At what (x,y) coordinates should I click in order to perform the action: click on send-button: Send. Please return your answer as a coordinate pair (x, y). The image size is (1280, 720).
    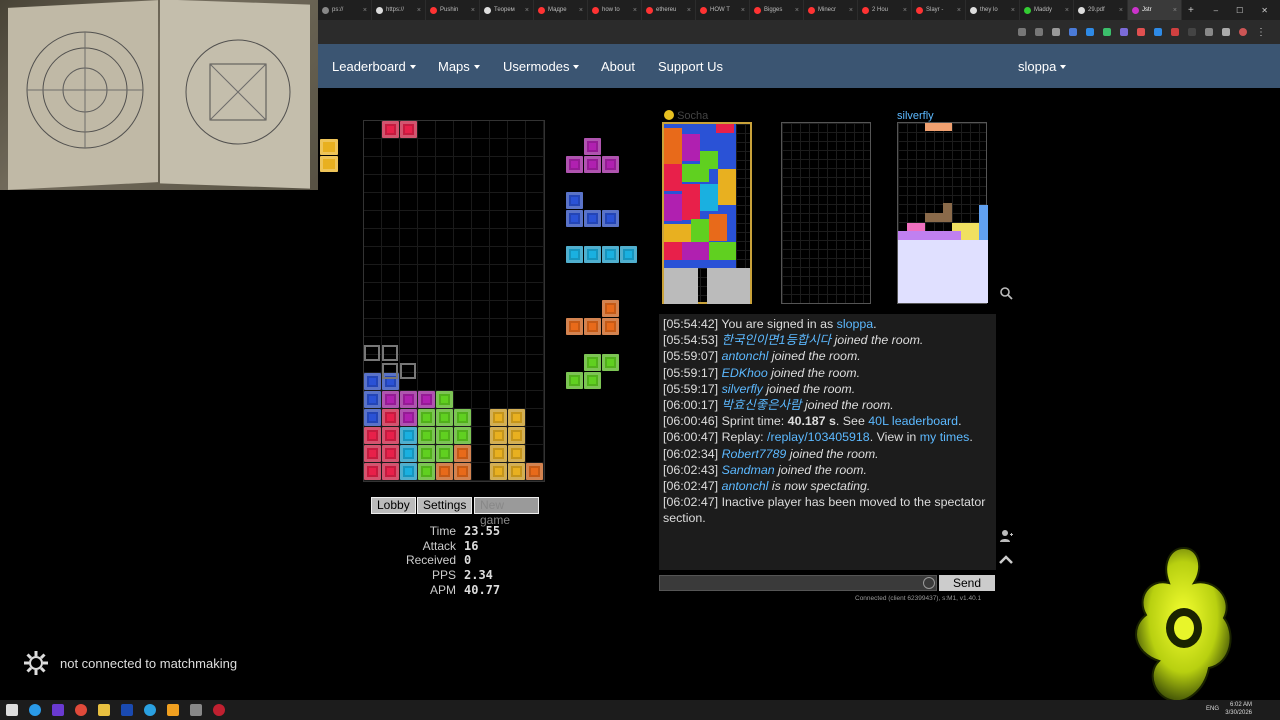
    Looking at the image, I should click on (967, 583).